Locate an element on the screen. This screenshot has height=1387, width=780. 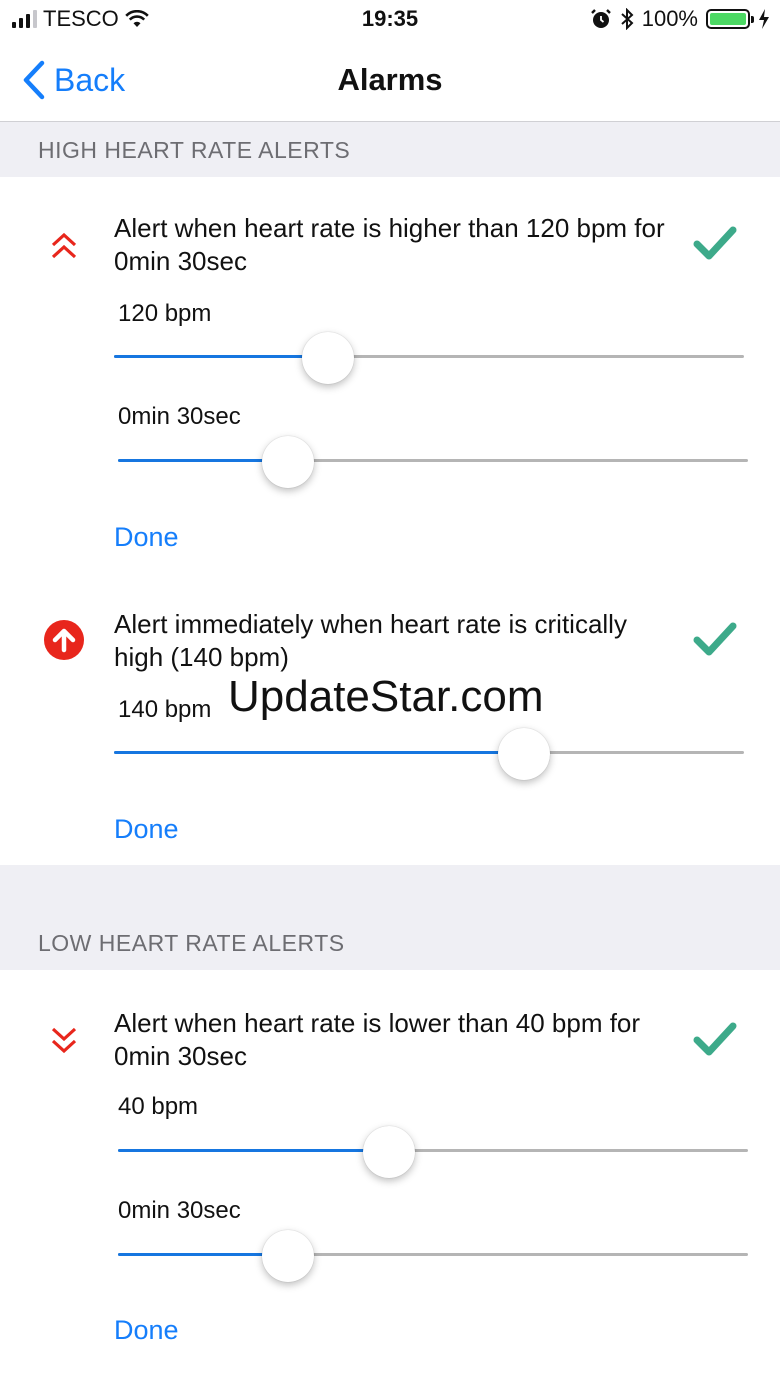
critical-bpm-slider is located at coordinates (429, 753).